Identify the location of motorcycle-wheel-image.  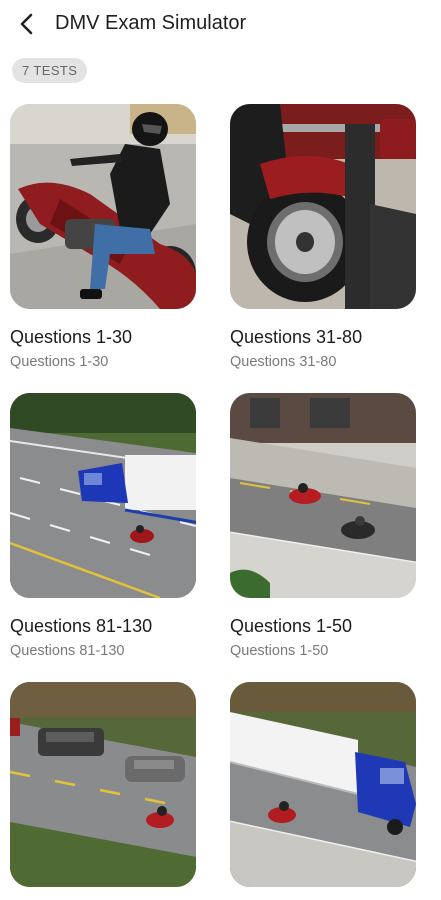
(323, 206).